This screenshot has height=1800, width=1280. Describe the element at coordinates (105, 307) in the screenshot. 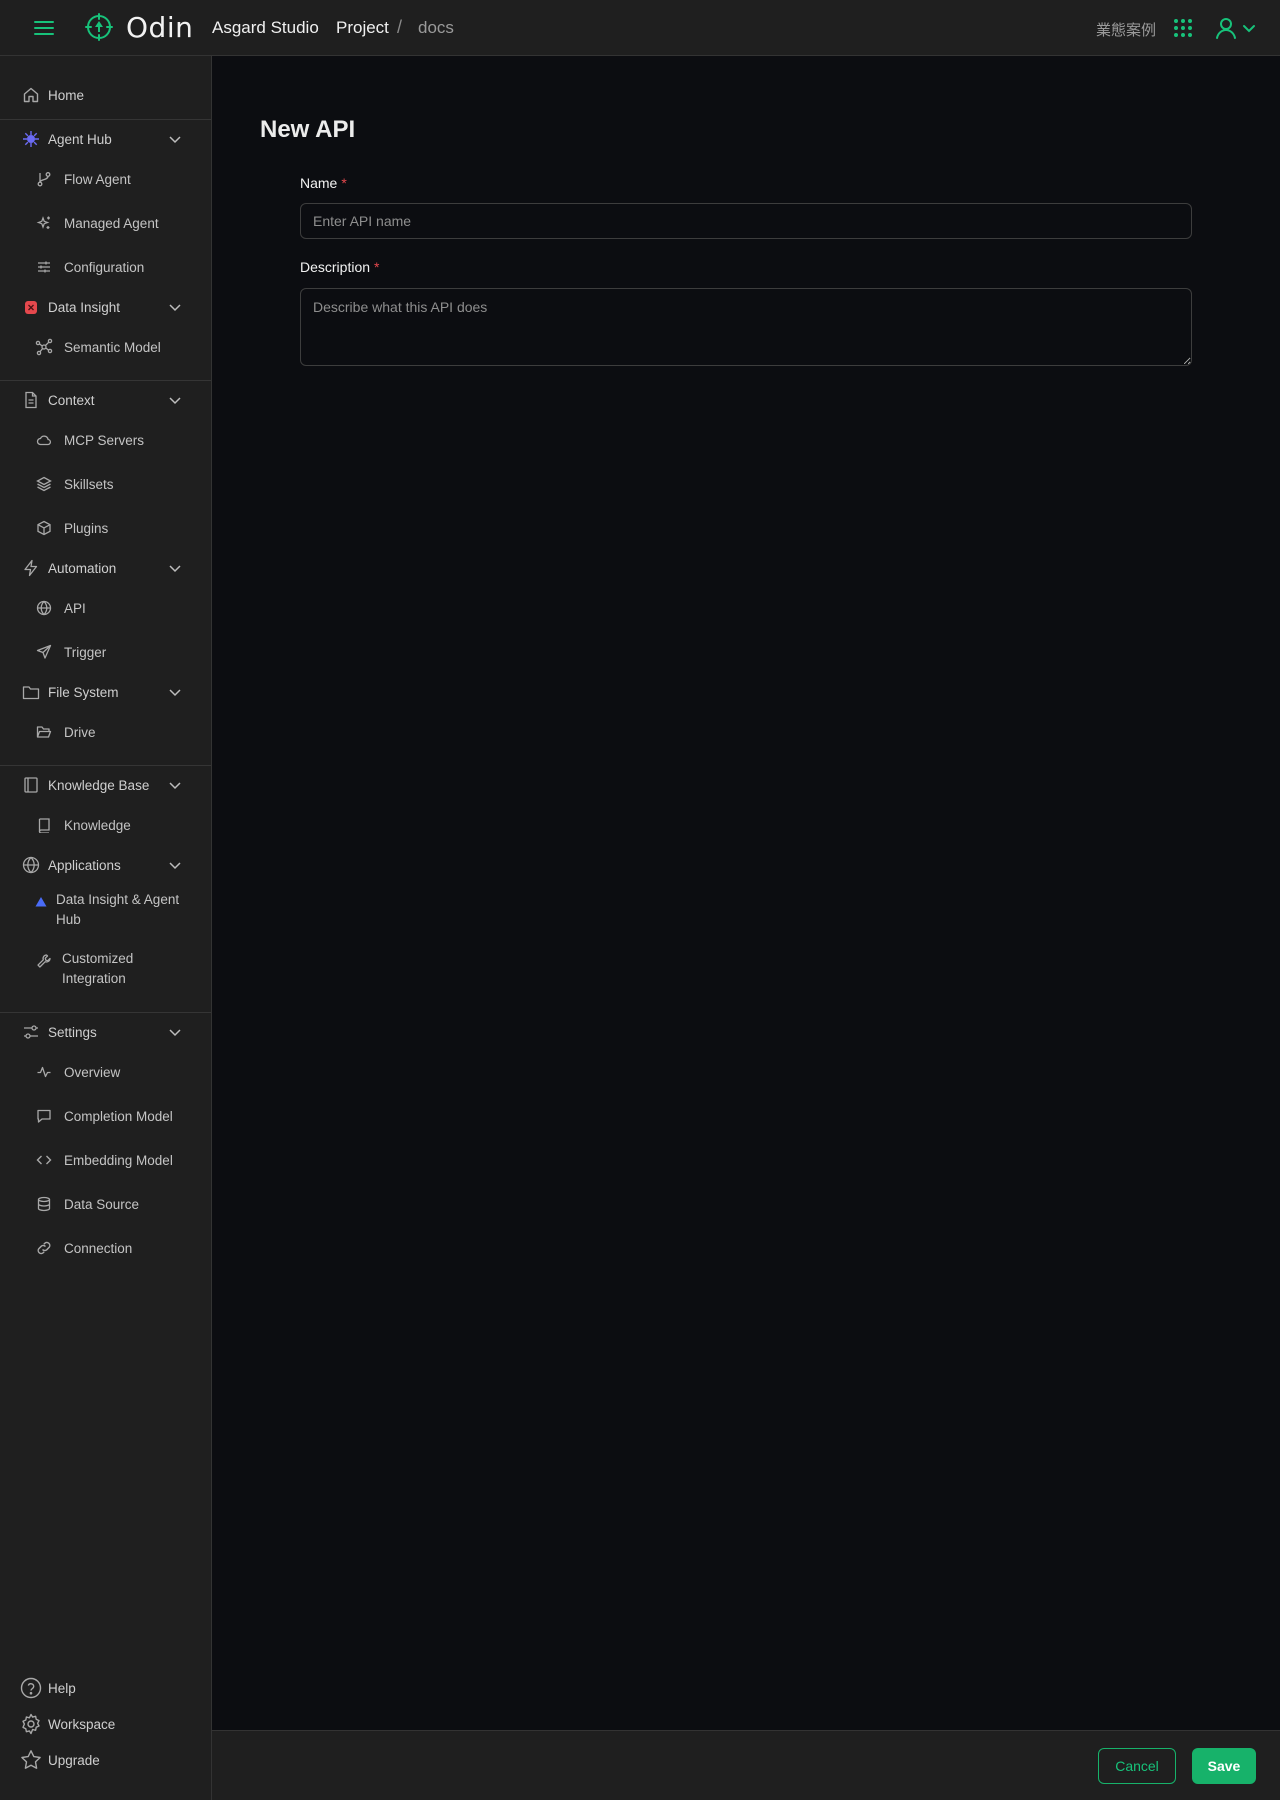

I see `sidebar-group-data-insight: Data Insight` at that location.